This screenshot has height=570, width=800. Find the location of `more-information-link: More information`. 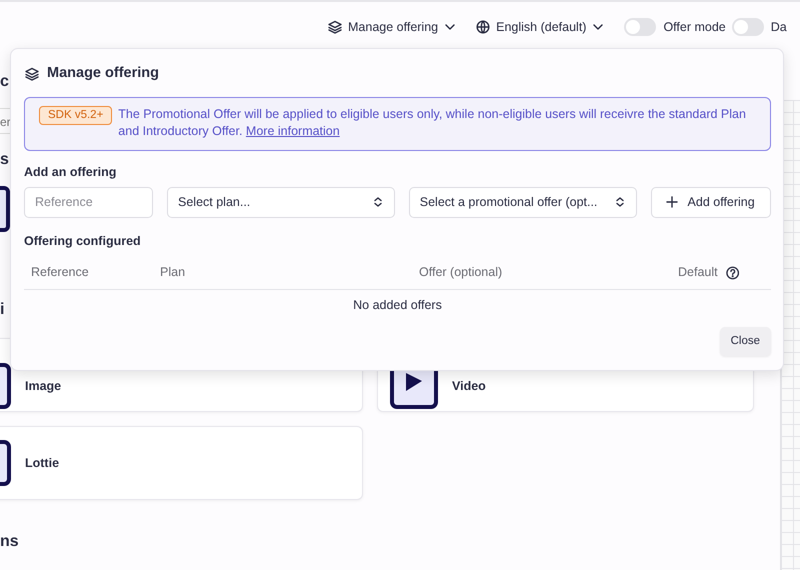

more-information-link: More information is located at coordinates (293, 131).